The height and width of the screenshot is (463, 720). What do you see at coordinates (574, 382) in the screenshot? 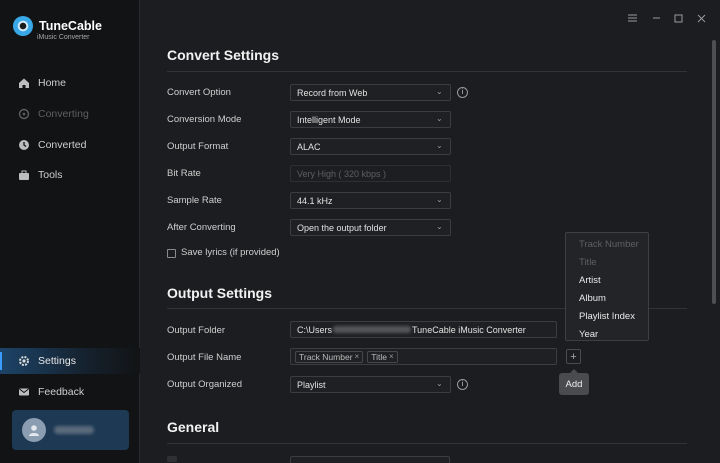
I see `add-tooltip: Add` at bounding box center [574, 382].